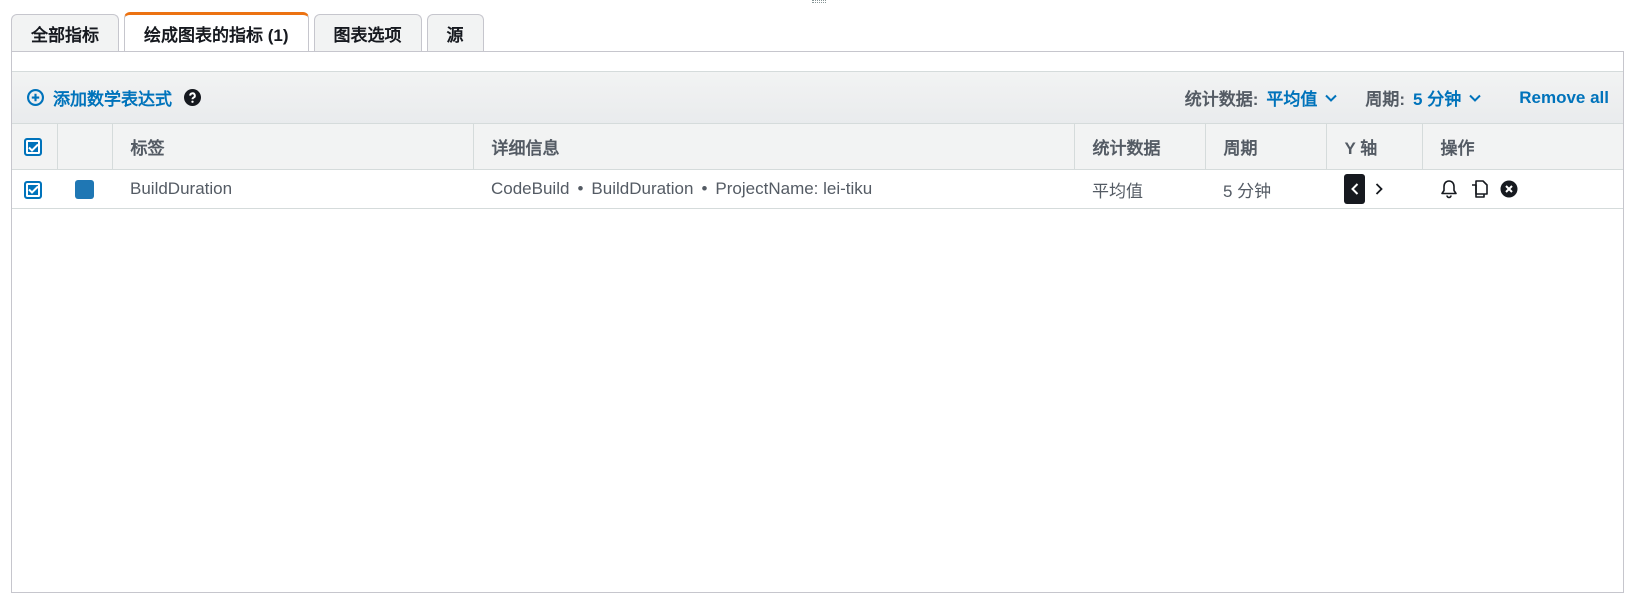  I want to click on row-checkbox, so click(33, 189).